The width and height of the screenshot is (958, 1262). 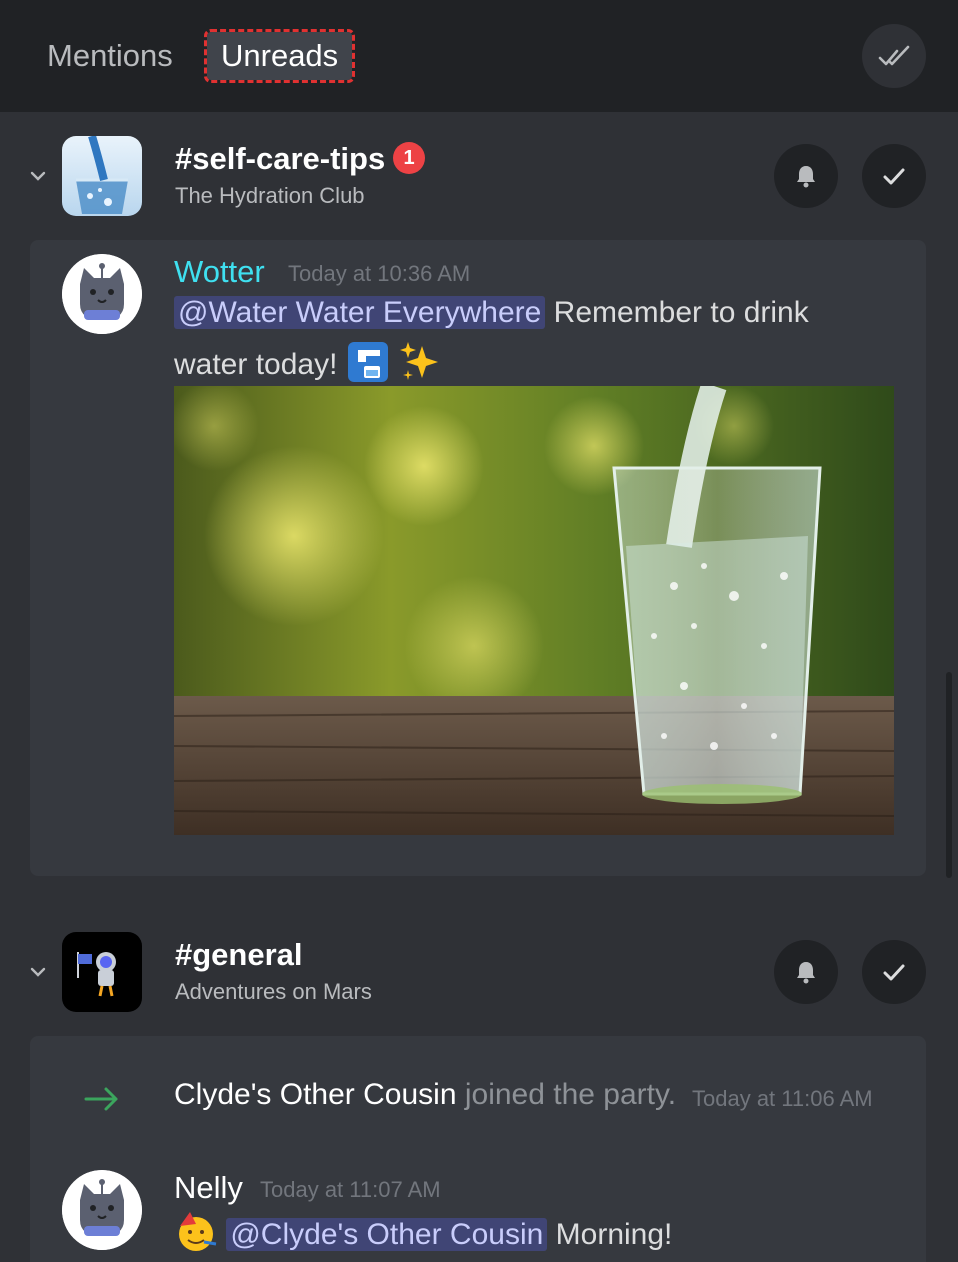 I want to click on message-text: Remember to drink, so click(x=677, y=312).